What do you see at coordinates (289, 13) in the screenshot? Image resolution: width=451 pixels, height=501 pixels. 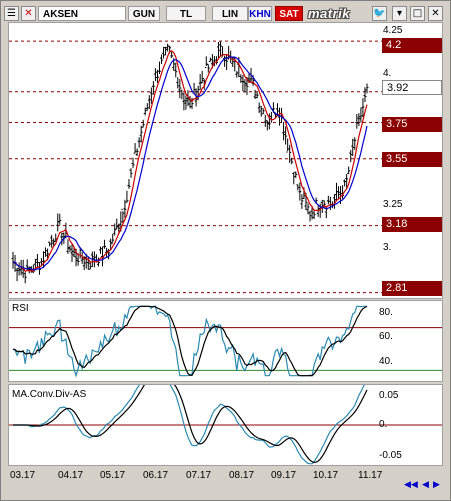 I see `sat-button: SAT` at bounding box center [289, 13].